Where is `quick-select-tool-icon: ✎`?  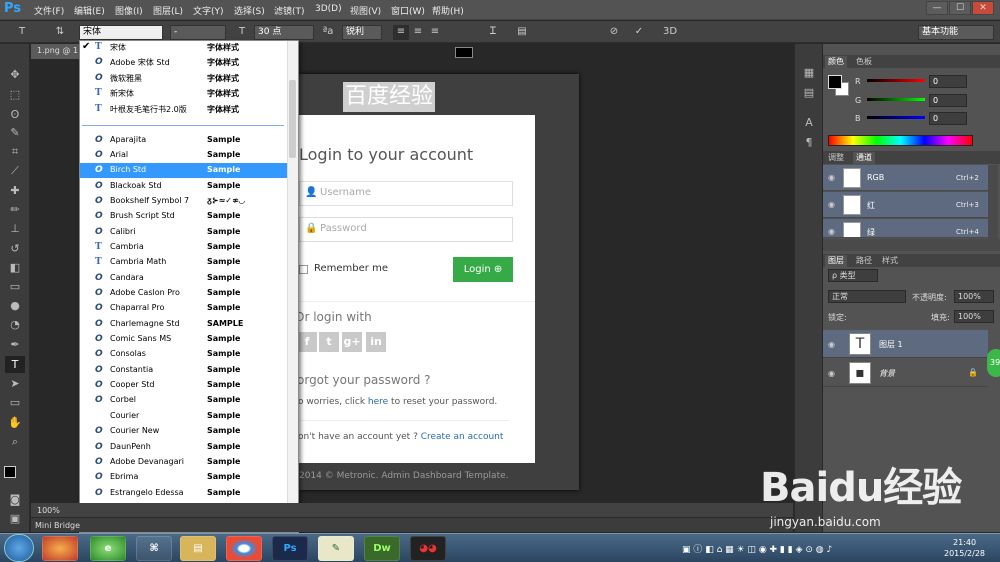
quick-select-tool-icon: ✎ is located at coordinates (15, 132).